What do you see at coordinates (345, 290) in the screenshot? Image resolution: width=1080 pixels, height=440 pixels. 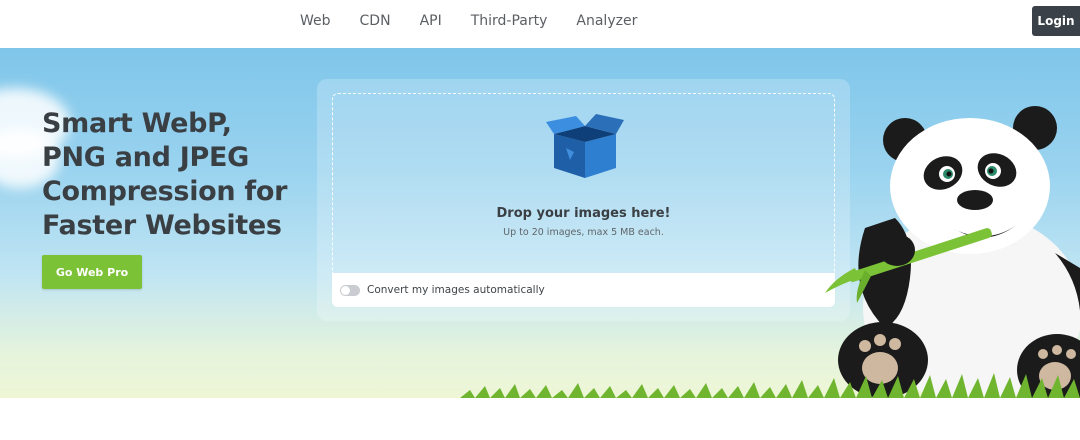 I see `toggle-knob` at bounding box center [345, 290].